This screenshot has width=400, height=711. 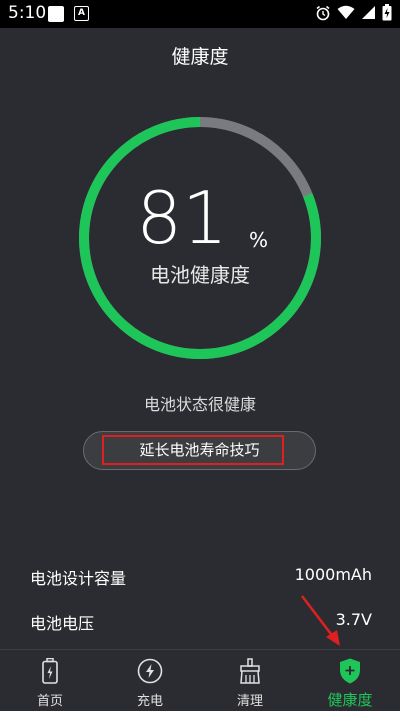 What do you see at coordinates (333, 574) in the screenshot?
I see `info-value: 1000mAh` at bounding box center [333, 574].